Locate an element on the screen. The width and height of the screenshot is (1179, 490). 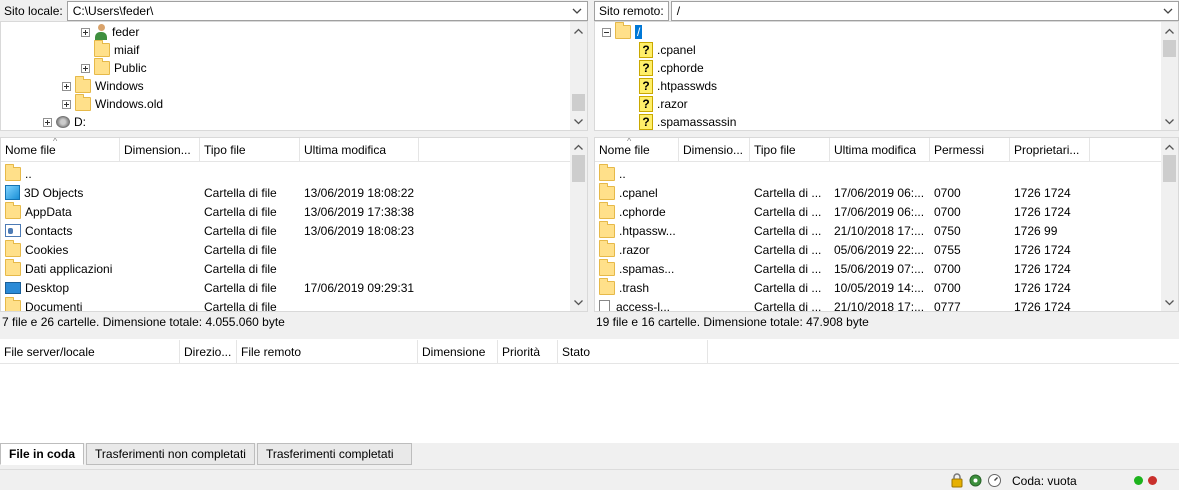
tree-item: miaif is located at coordinates (116, 49).